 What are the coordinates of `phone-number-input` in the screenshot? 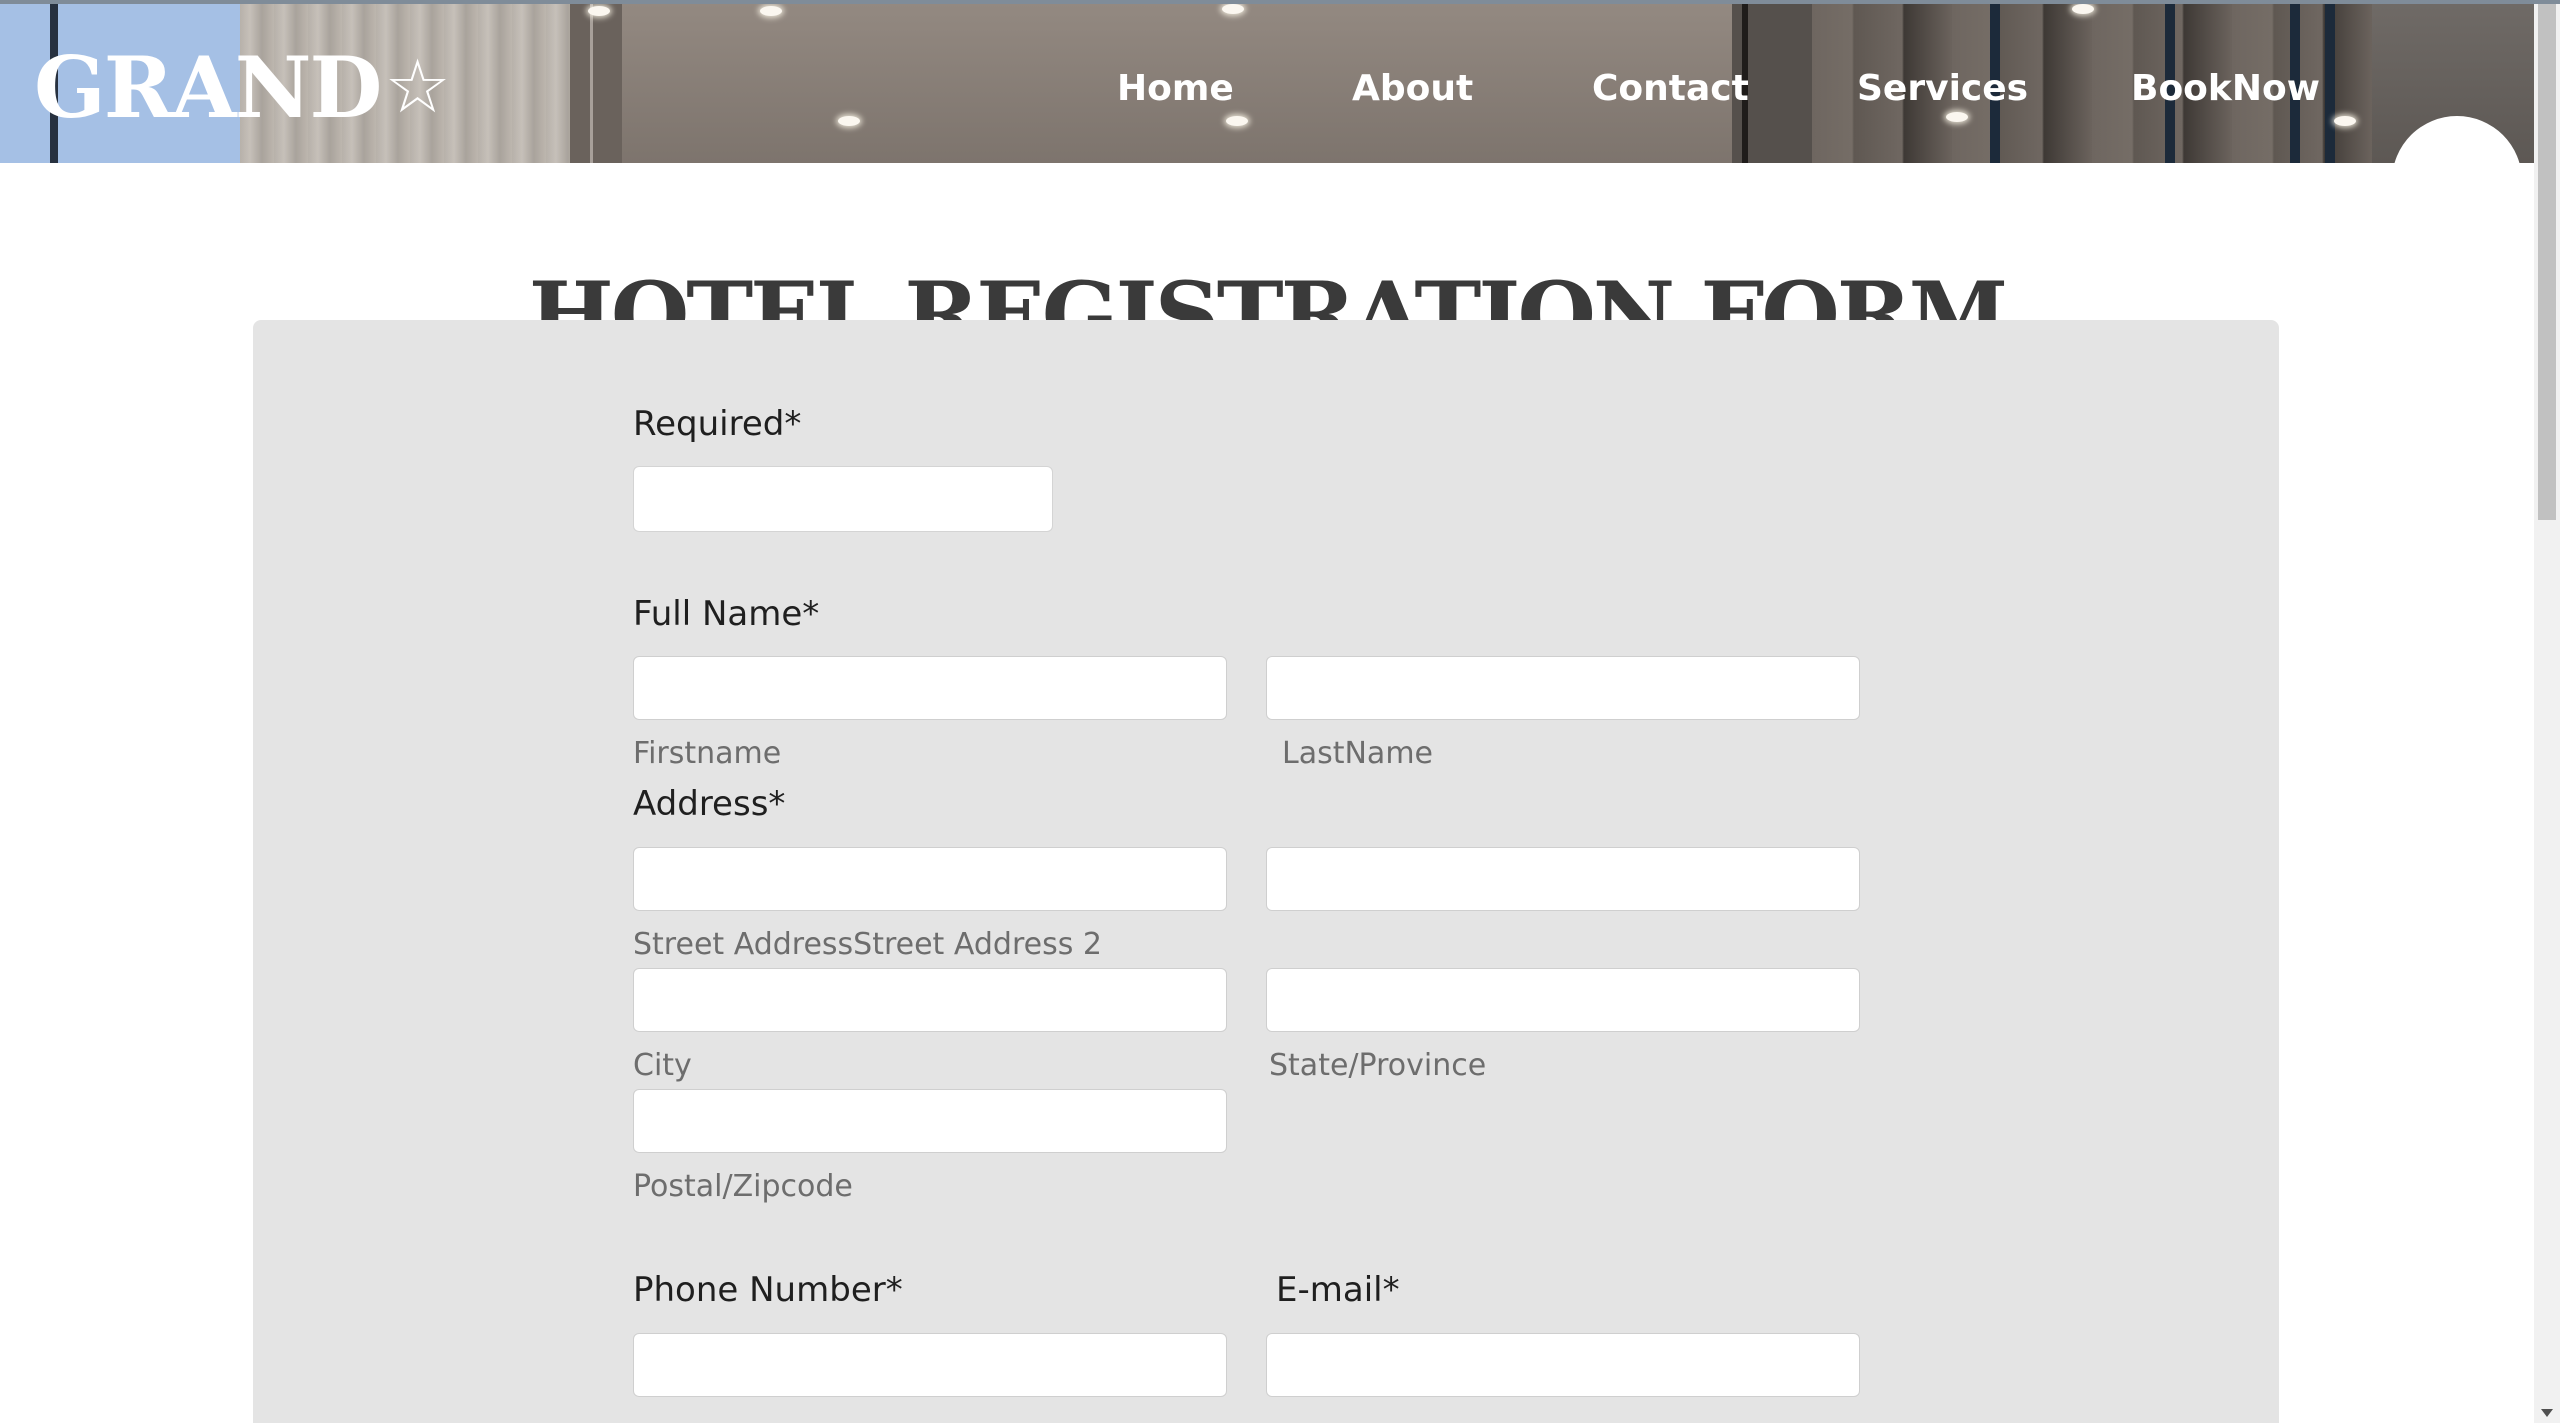 It's located at (930, 1365).